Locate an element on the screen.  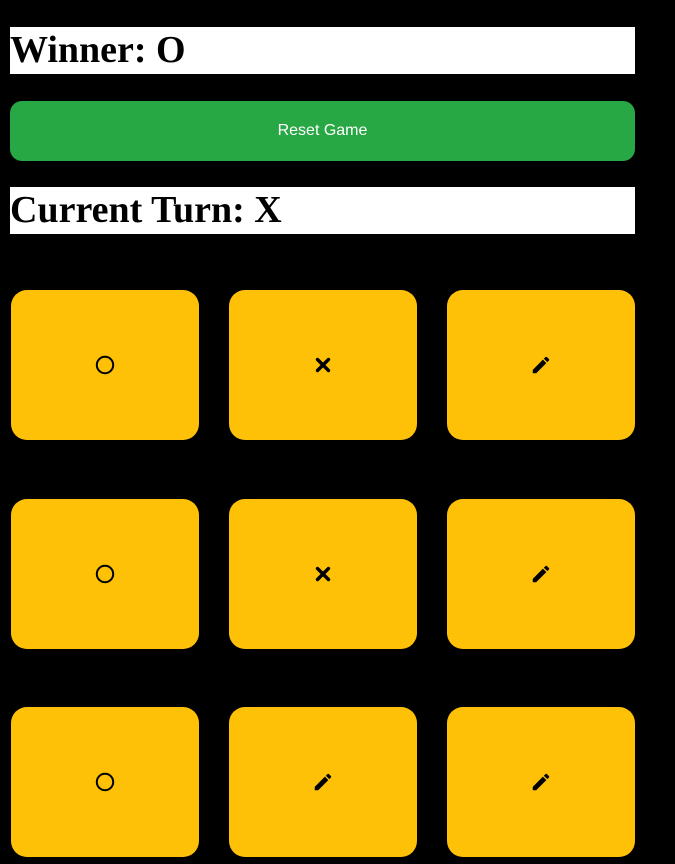
reset-game-button: Reset Game is located at coordinates (322, 131).